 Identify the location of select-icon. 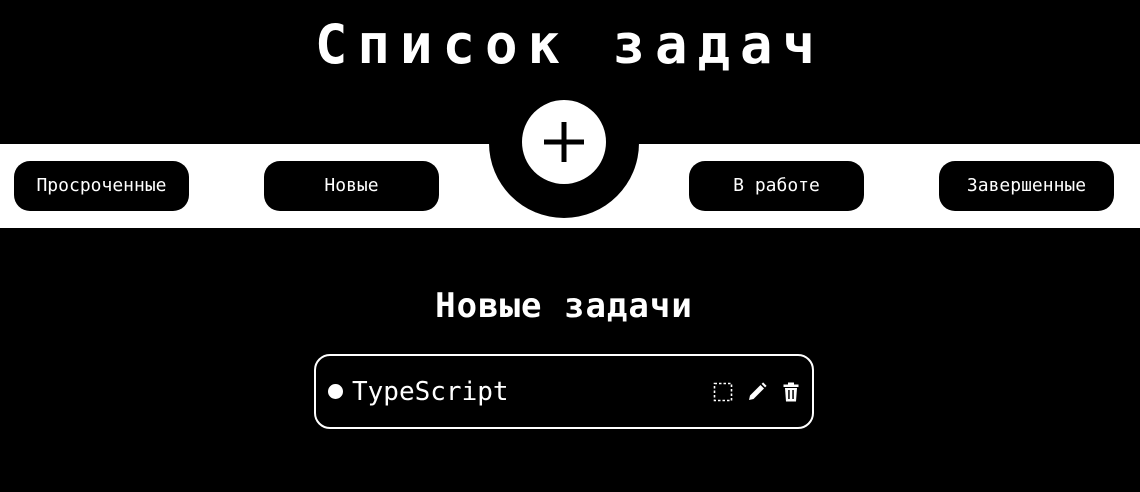
(723, 392).